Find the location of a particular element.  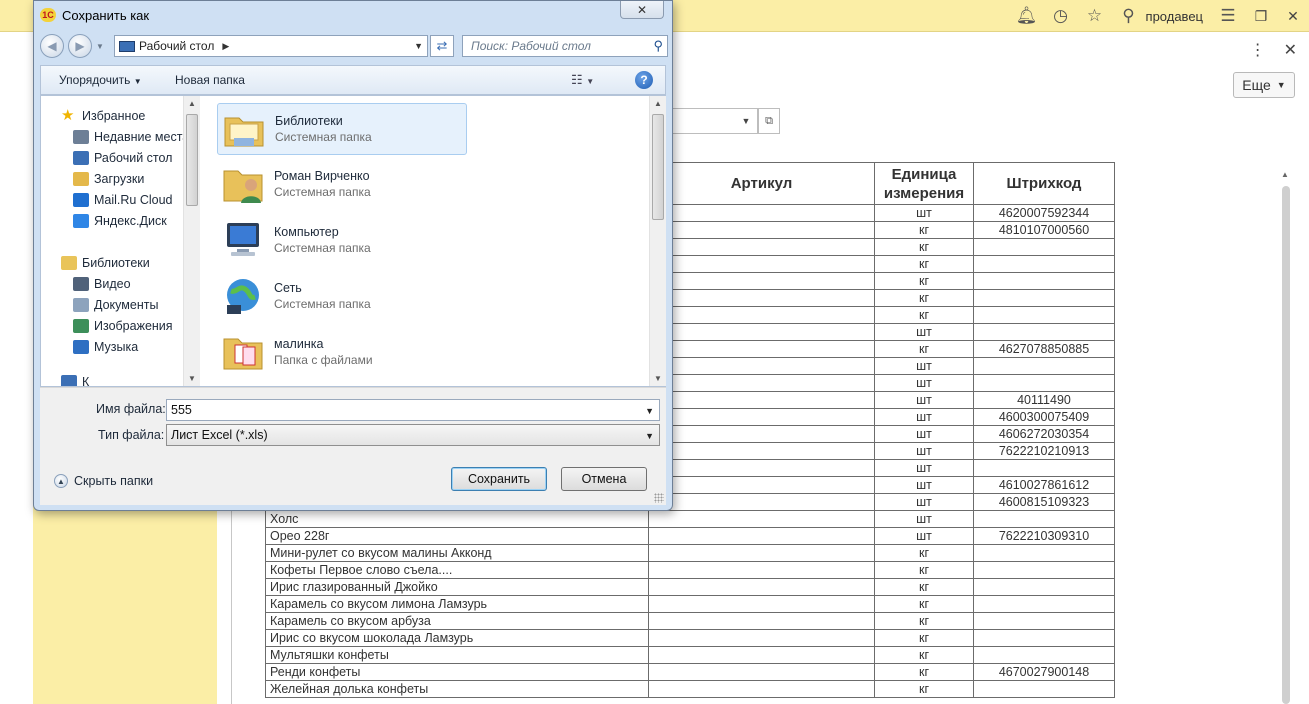

sheet-scrollbar: ▲ is located at coordinates (1286, 433).